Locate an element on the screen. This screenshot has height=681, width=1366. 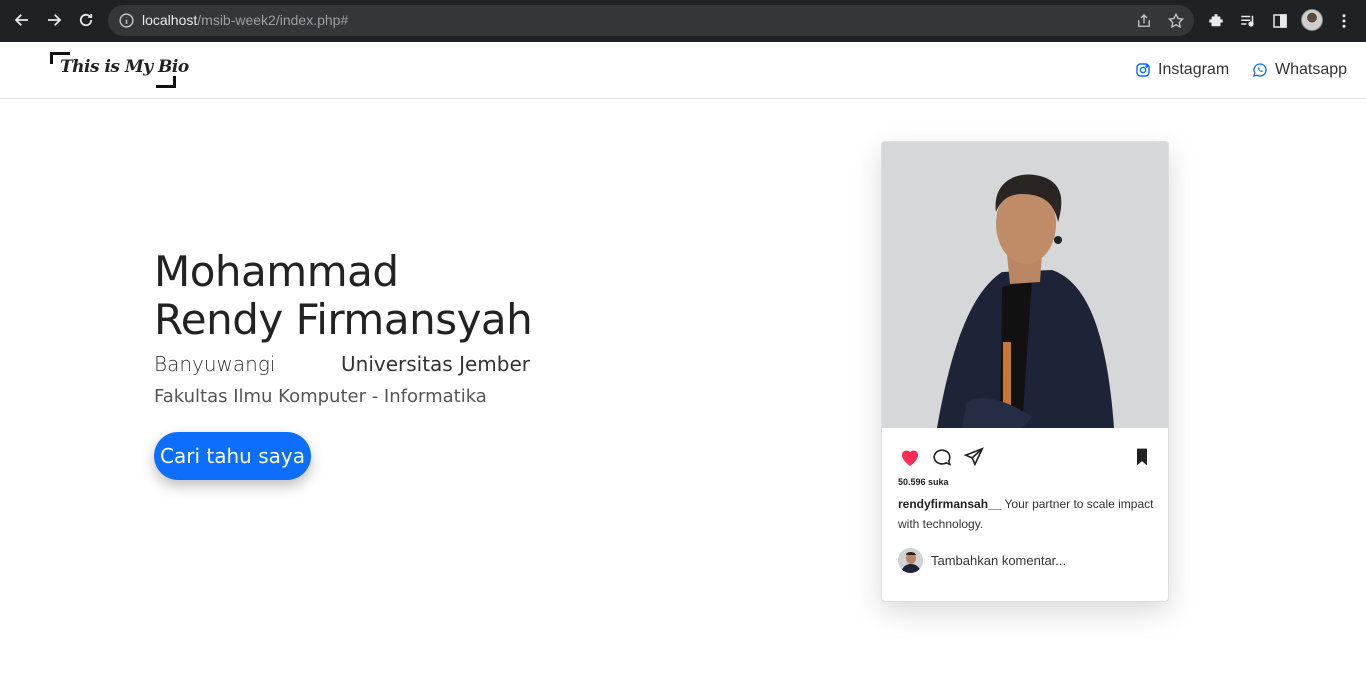
brand-corner-bottom-right is located at coordinates (166, 82).